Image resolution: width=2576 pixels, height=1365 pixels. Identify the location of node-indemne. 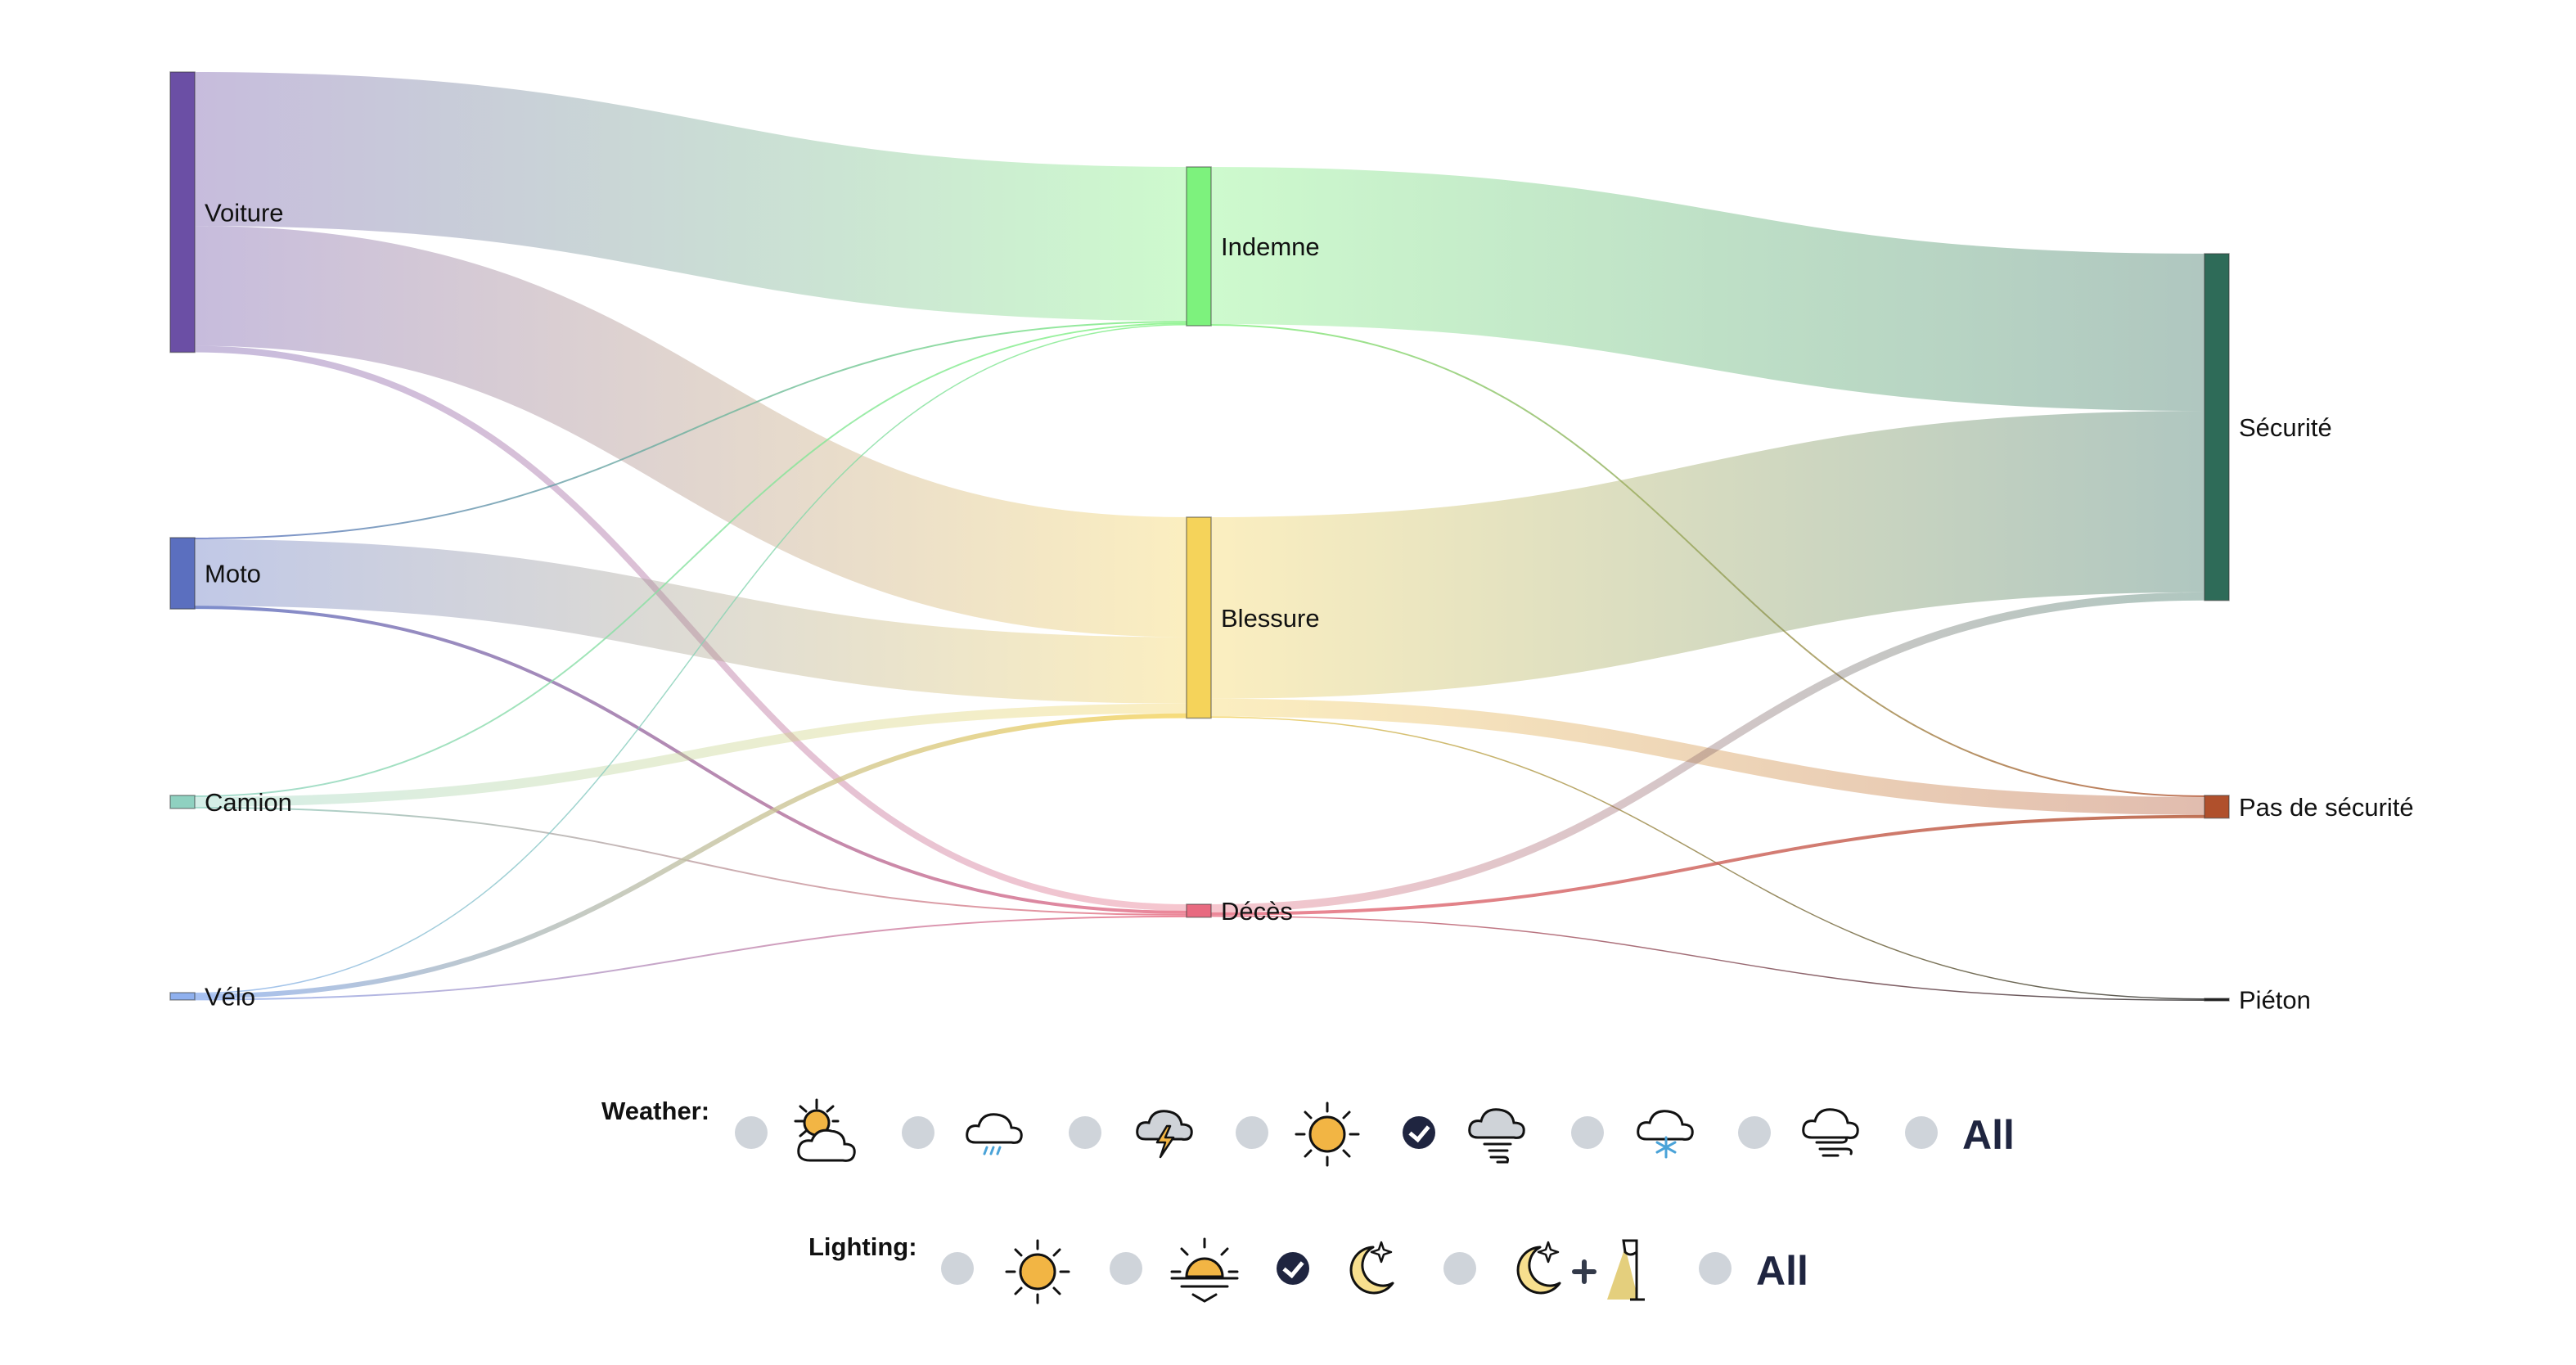
(1199, 247).